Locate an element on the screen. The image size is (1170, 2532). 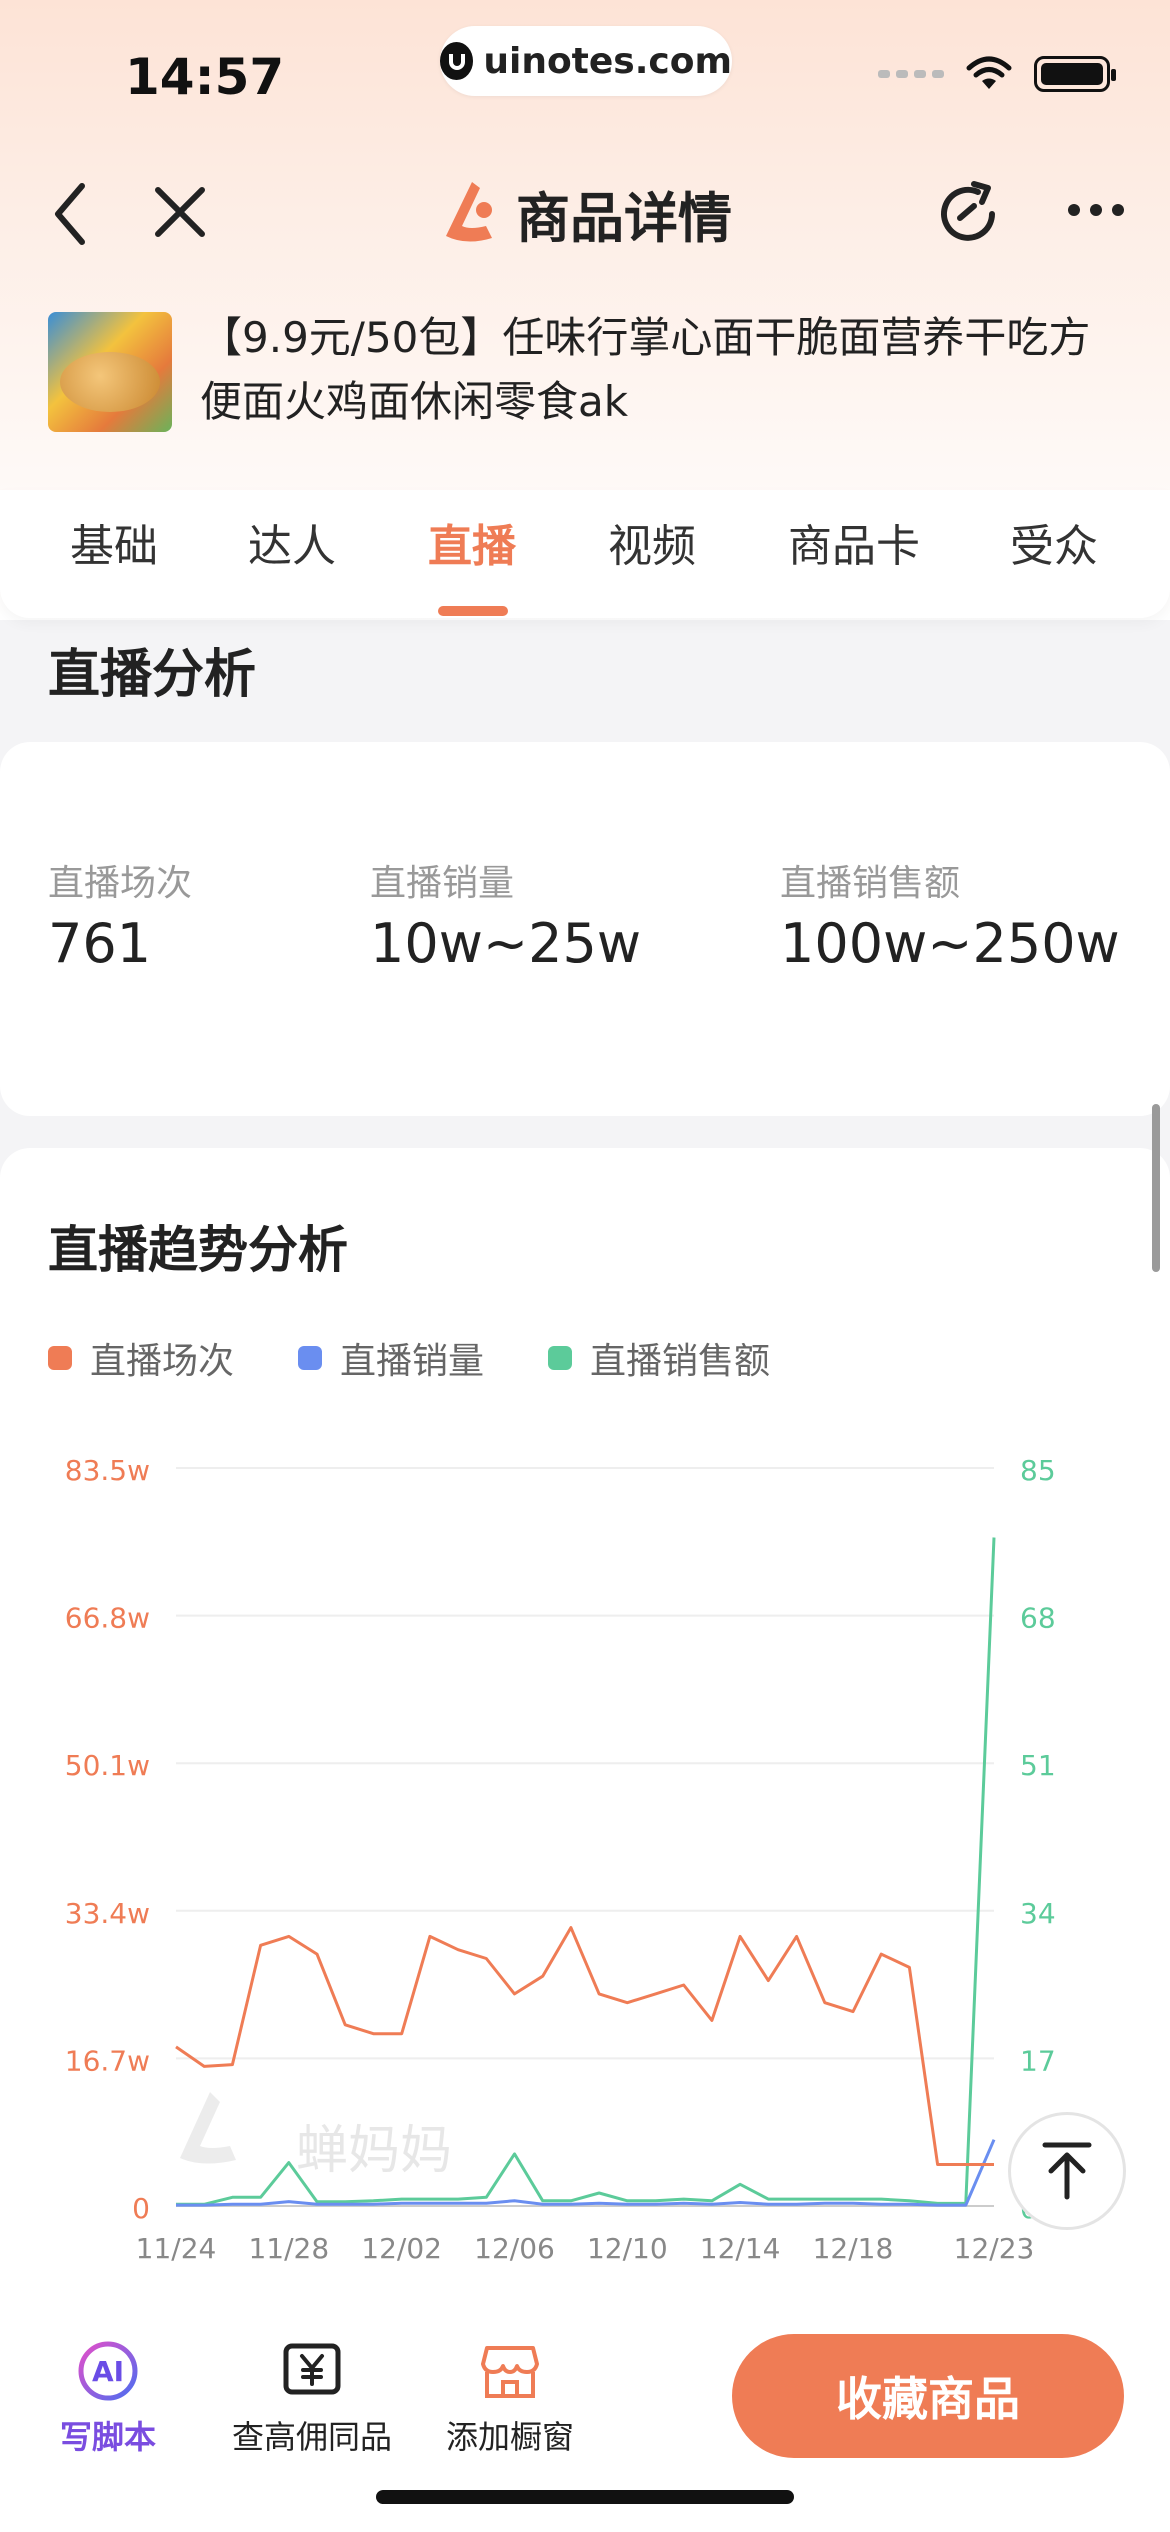
add-window-button: 添加橱窗 is located at coordinates (510, 2399).